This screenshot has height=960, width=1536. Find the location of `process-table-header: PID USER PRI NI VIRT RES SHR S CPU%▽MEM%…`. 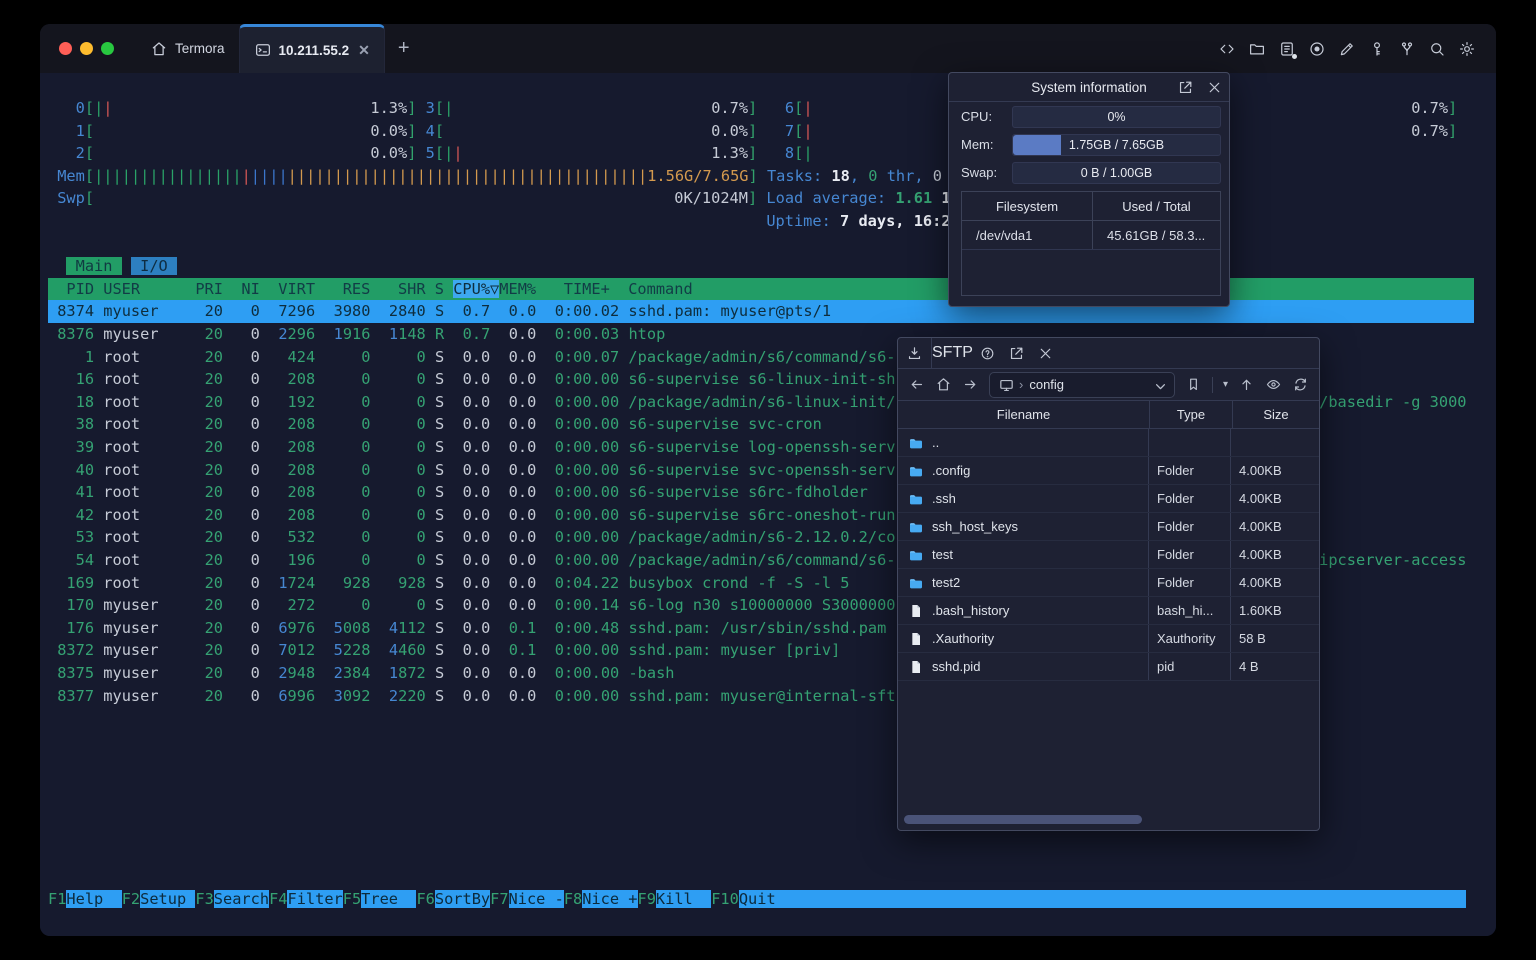

process-table-header: PID USER PRI NI VIRT RES SHR S CPU%▽MEM%… is located at coordinates (761, 289).